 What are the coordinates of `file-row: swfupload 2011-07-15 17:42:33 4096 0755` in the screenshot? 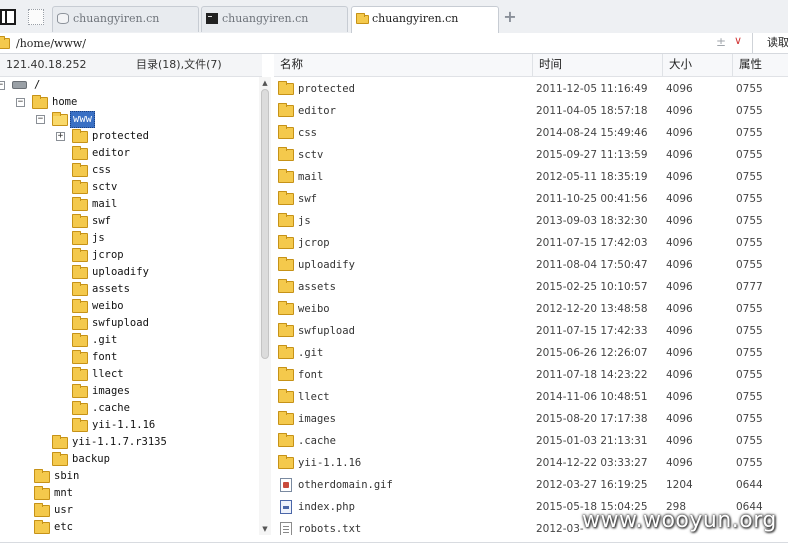 It's located at (531, 331).